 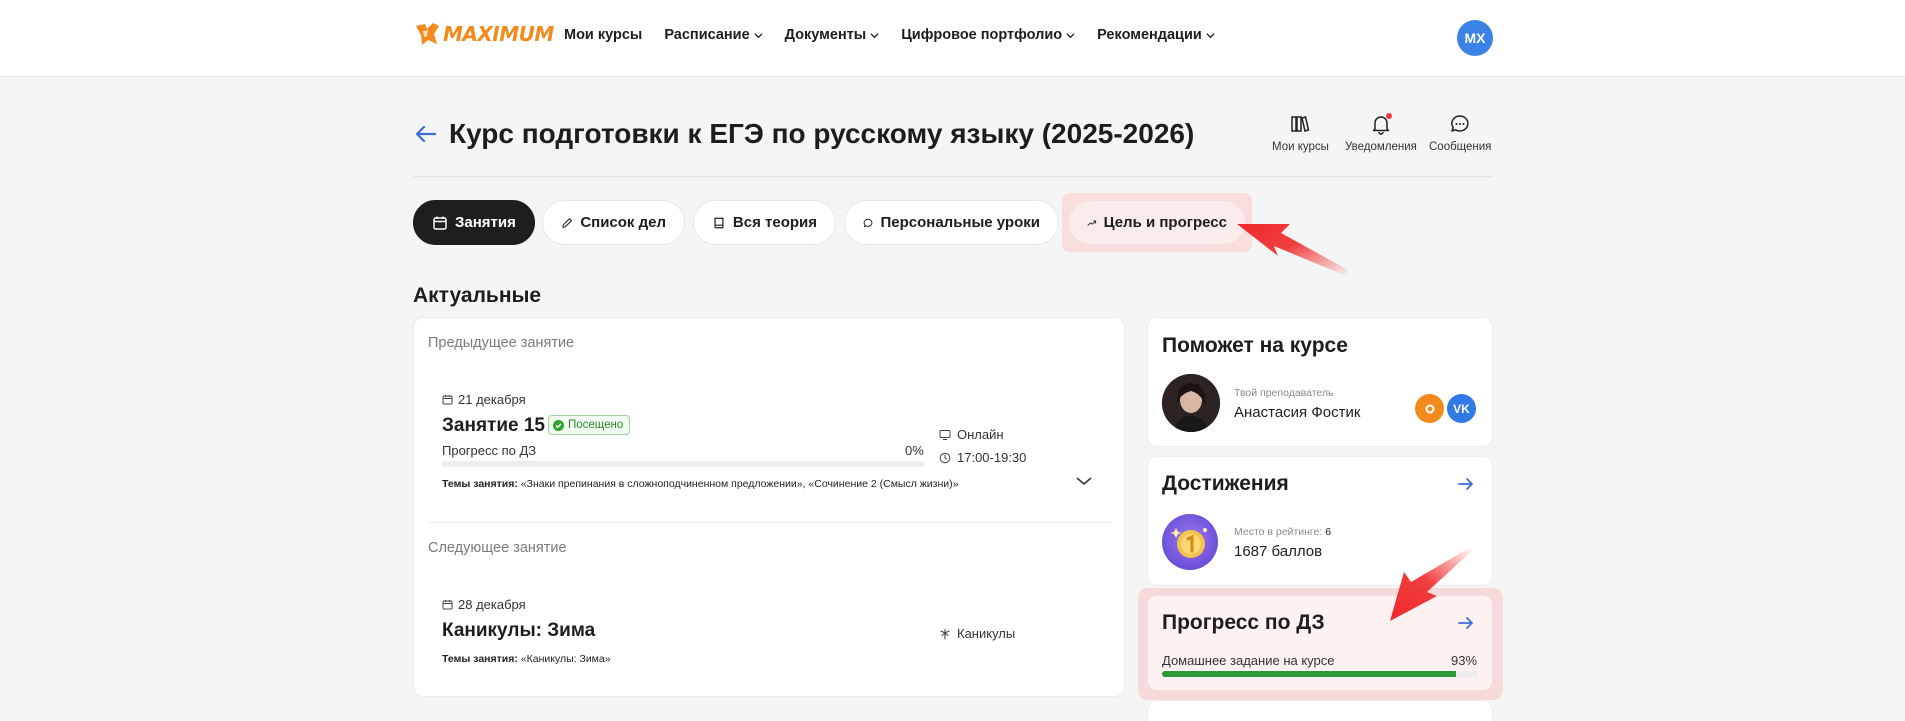 I want to click on tab-lessons: Занятия, so click(x=474, y=222).